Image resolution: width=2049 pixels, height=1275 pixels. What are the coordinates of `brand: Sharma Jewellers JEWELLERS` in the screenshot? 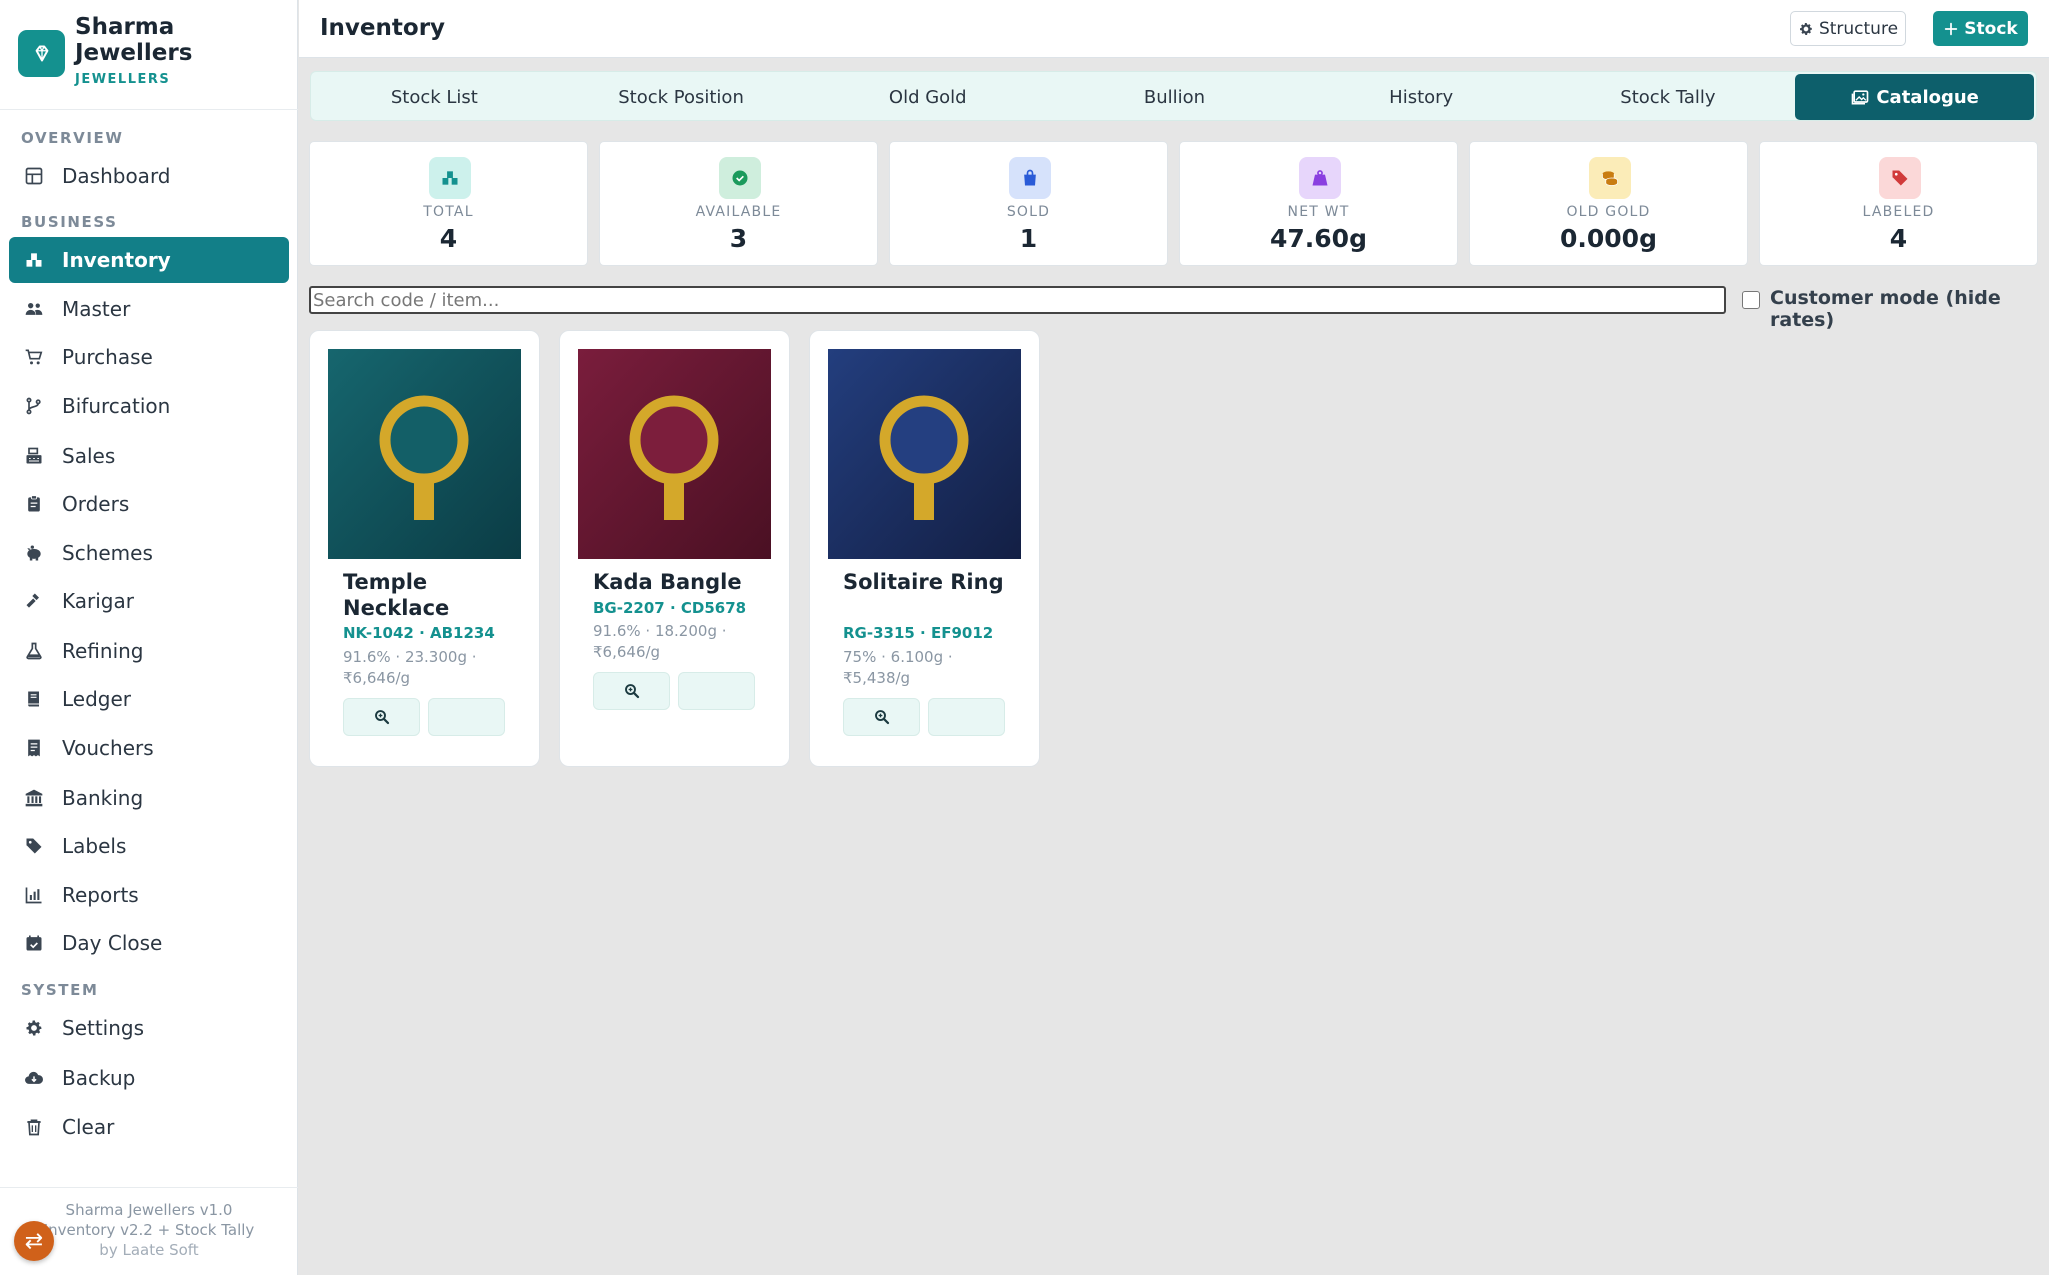 It's located at (149, 55).